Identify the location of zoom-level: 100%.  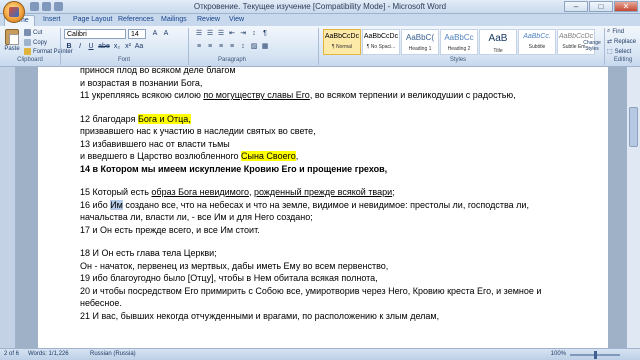
(558, 354).